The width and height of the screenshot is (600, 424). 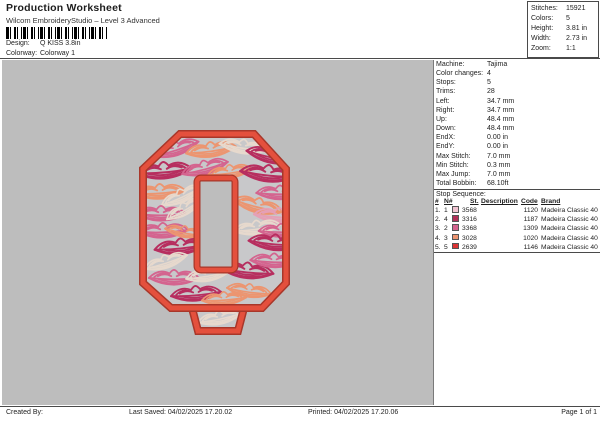 I want to click on stop-sequence-row: 3. 2 3368 1309 Madeira Classic 40, so click(x=517, y=228).